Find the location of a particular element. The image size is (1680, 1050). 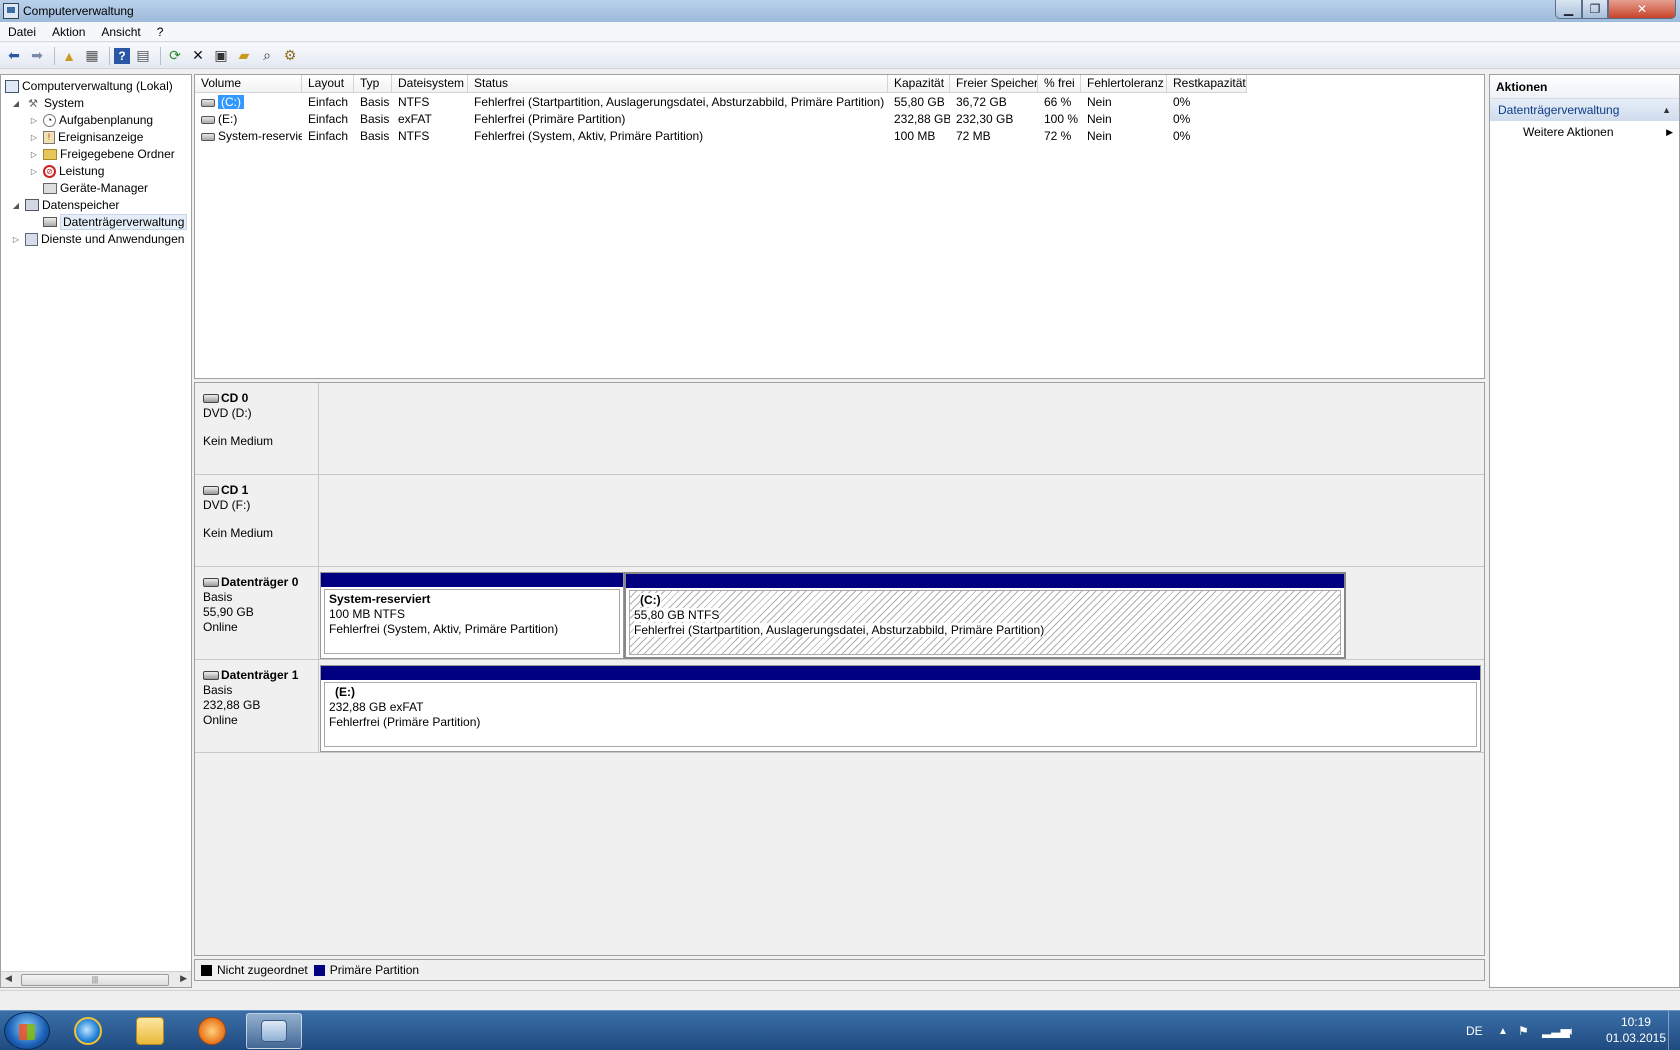

start-button is located at coordinates (27, 1031).